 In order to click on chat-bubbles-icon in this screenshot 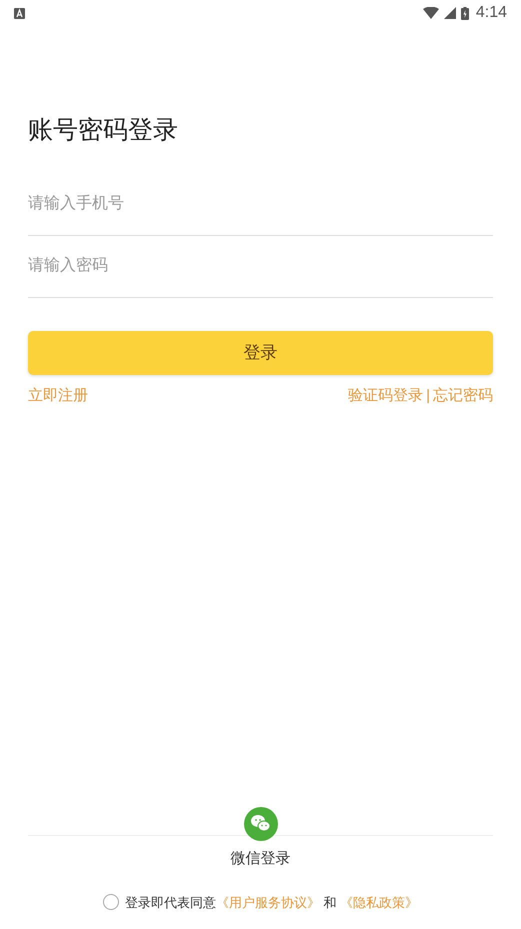, I will do `click(261, 824)`.